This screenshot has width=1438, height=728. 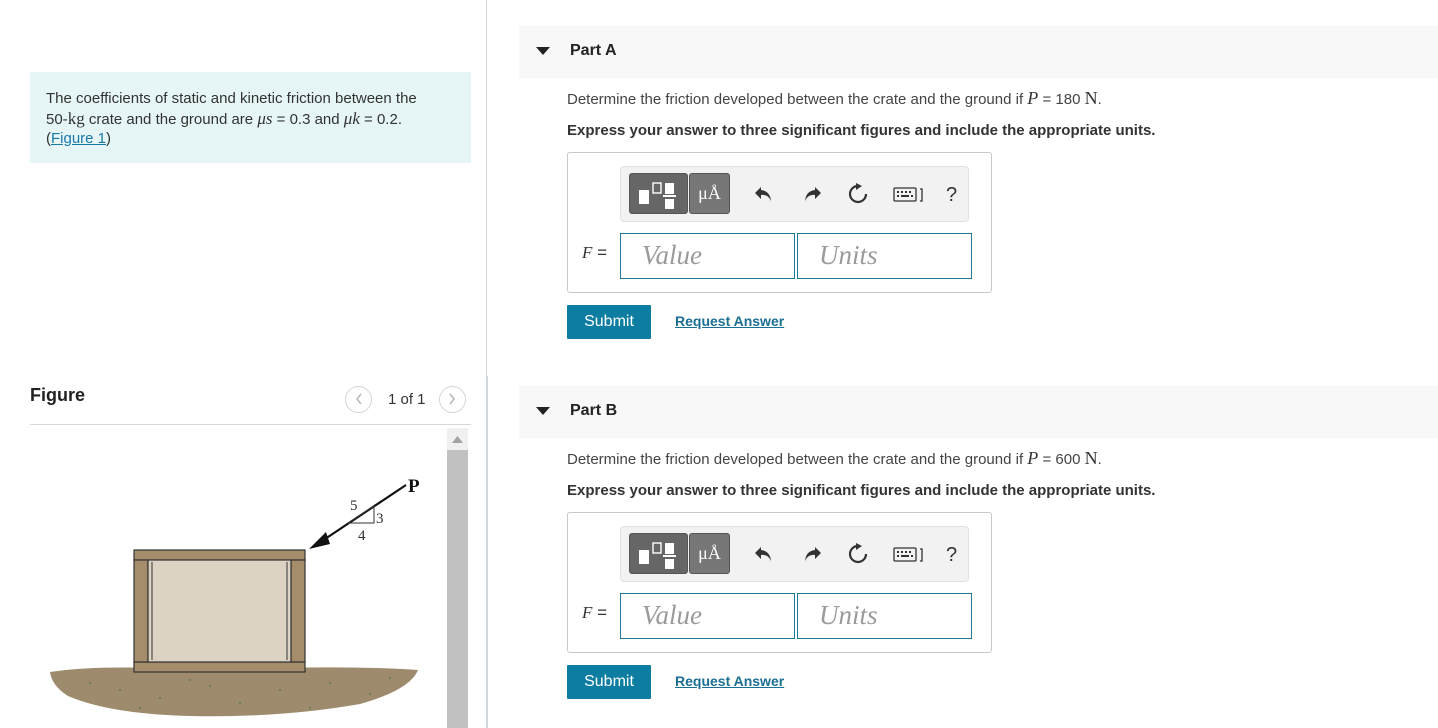 I want to click on force-label: P, so click(x=414, y=486).